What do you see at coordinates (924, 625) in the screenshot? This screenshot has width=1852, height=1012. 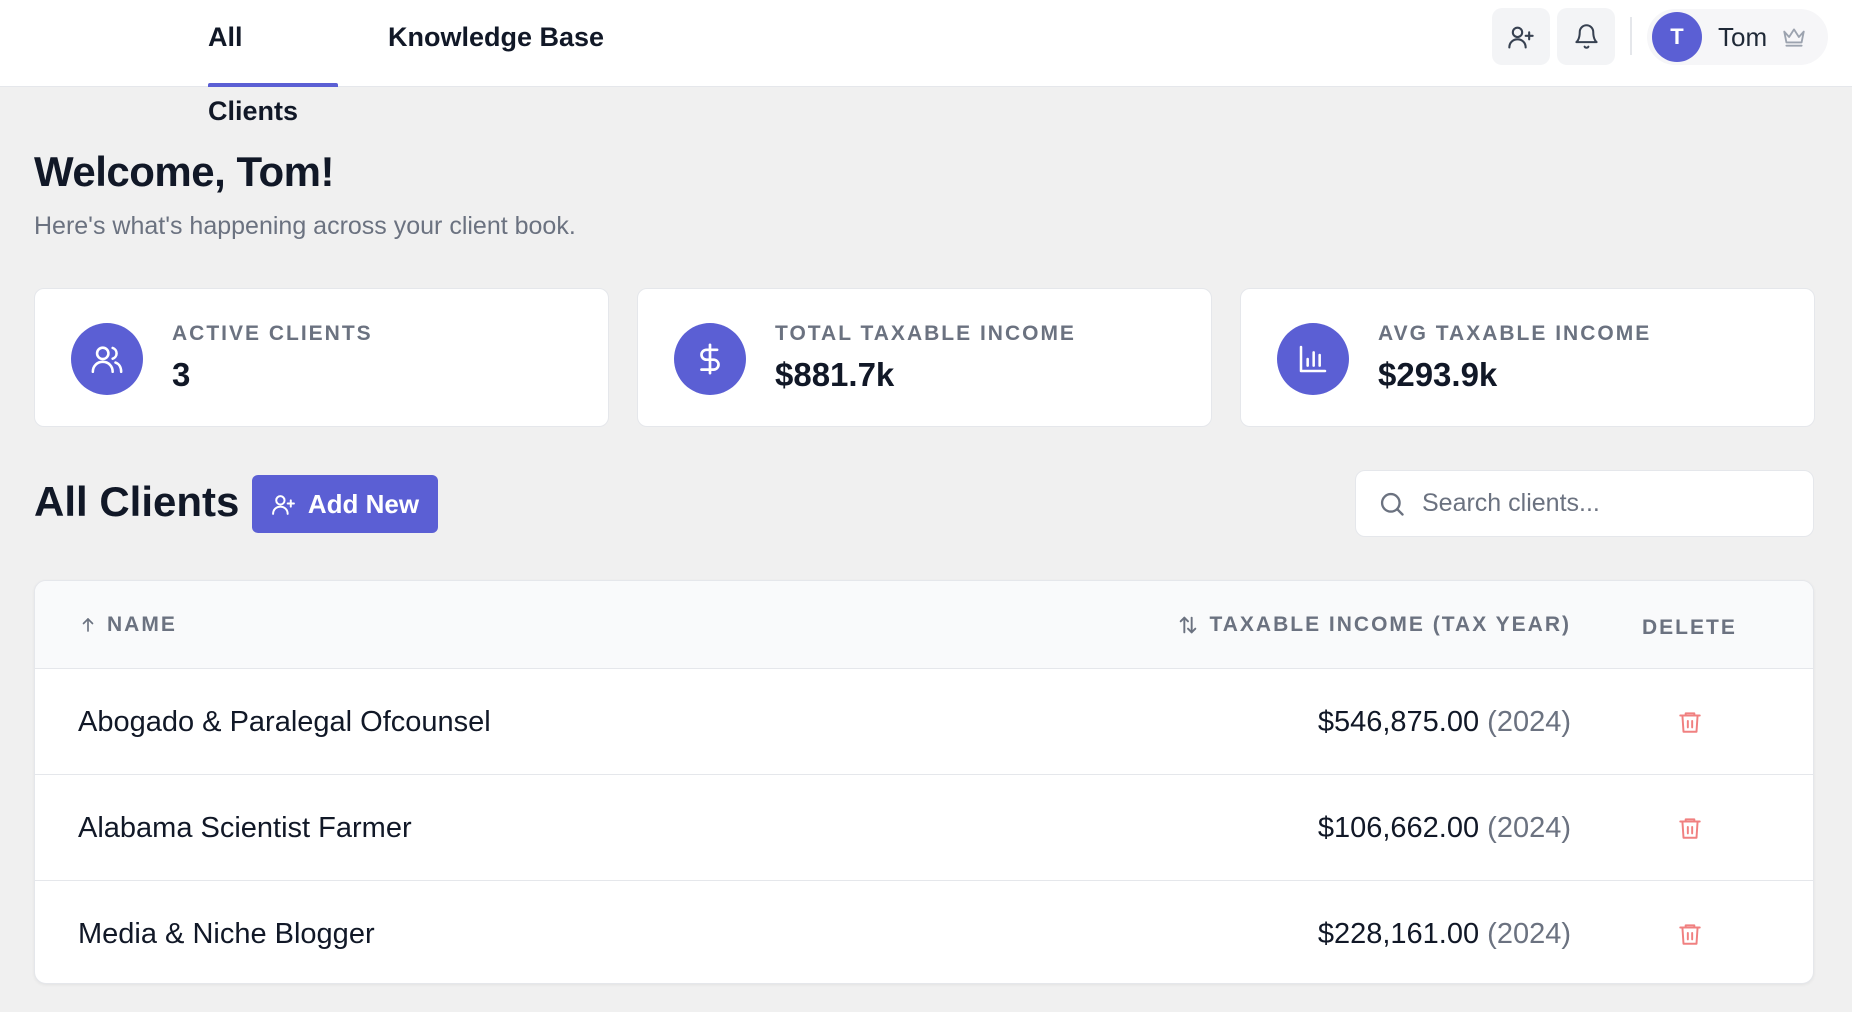 I see `table-header: NAME TAXABLE INCOME (TAX YEAR) DELETE` at bounding box center [924, 625].